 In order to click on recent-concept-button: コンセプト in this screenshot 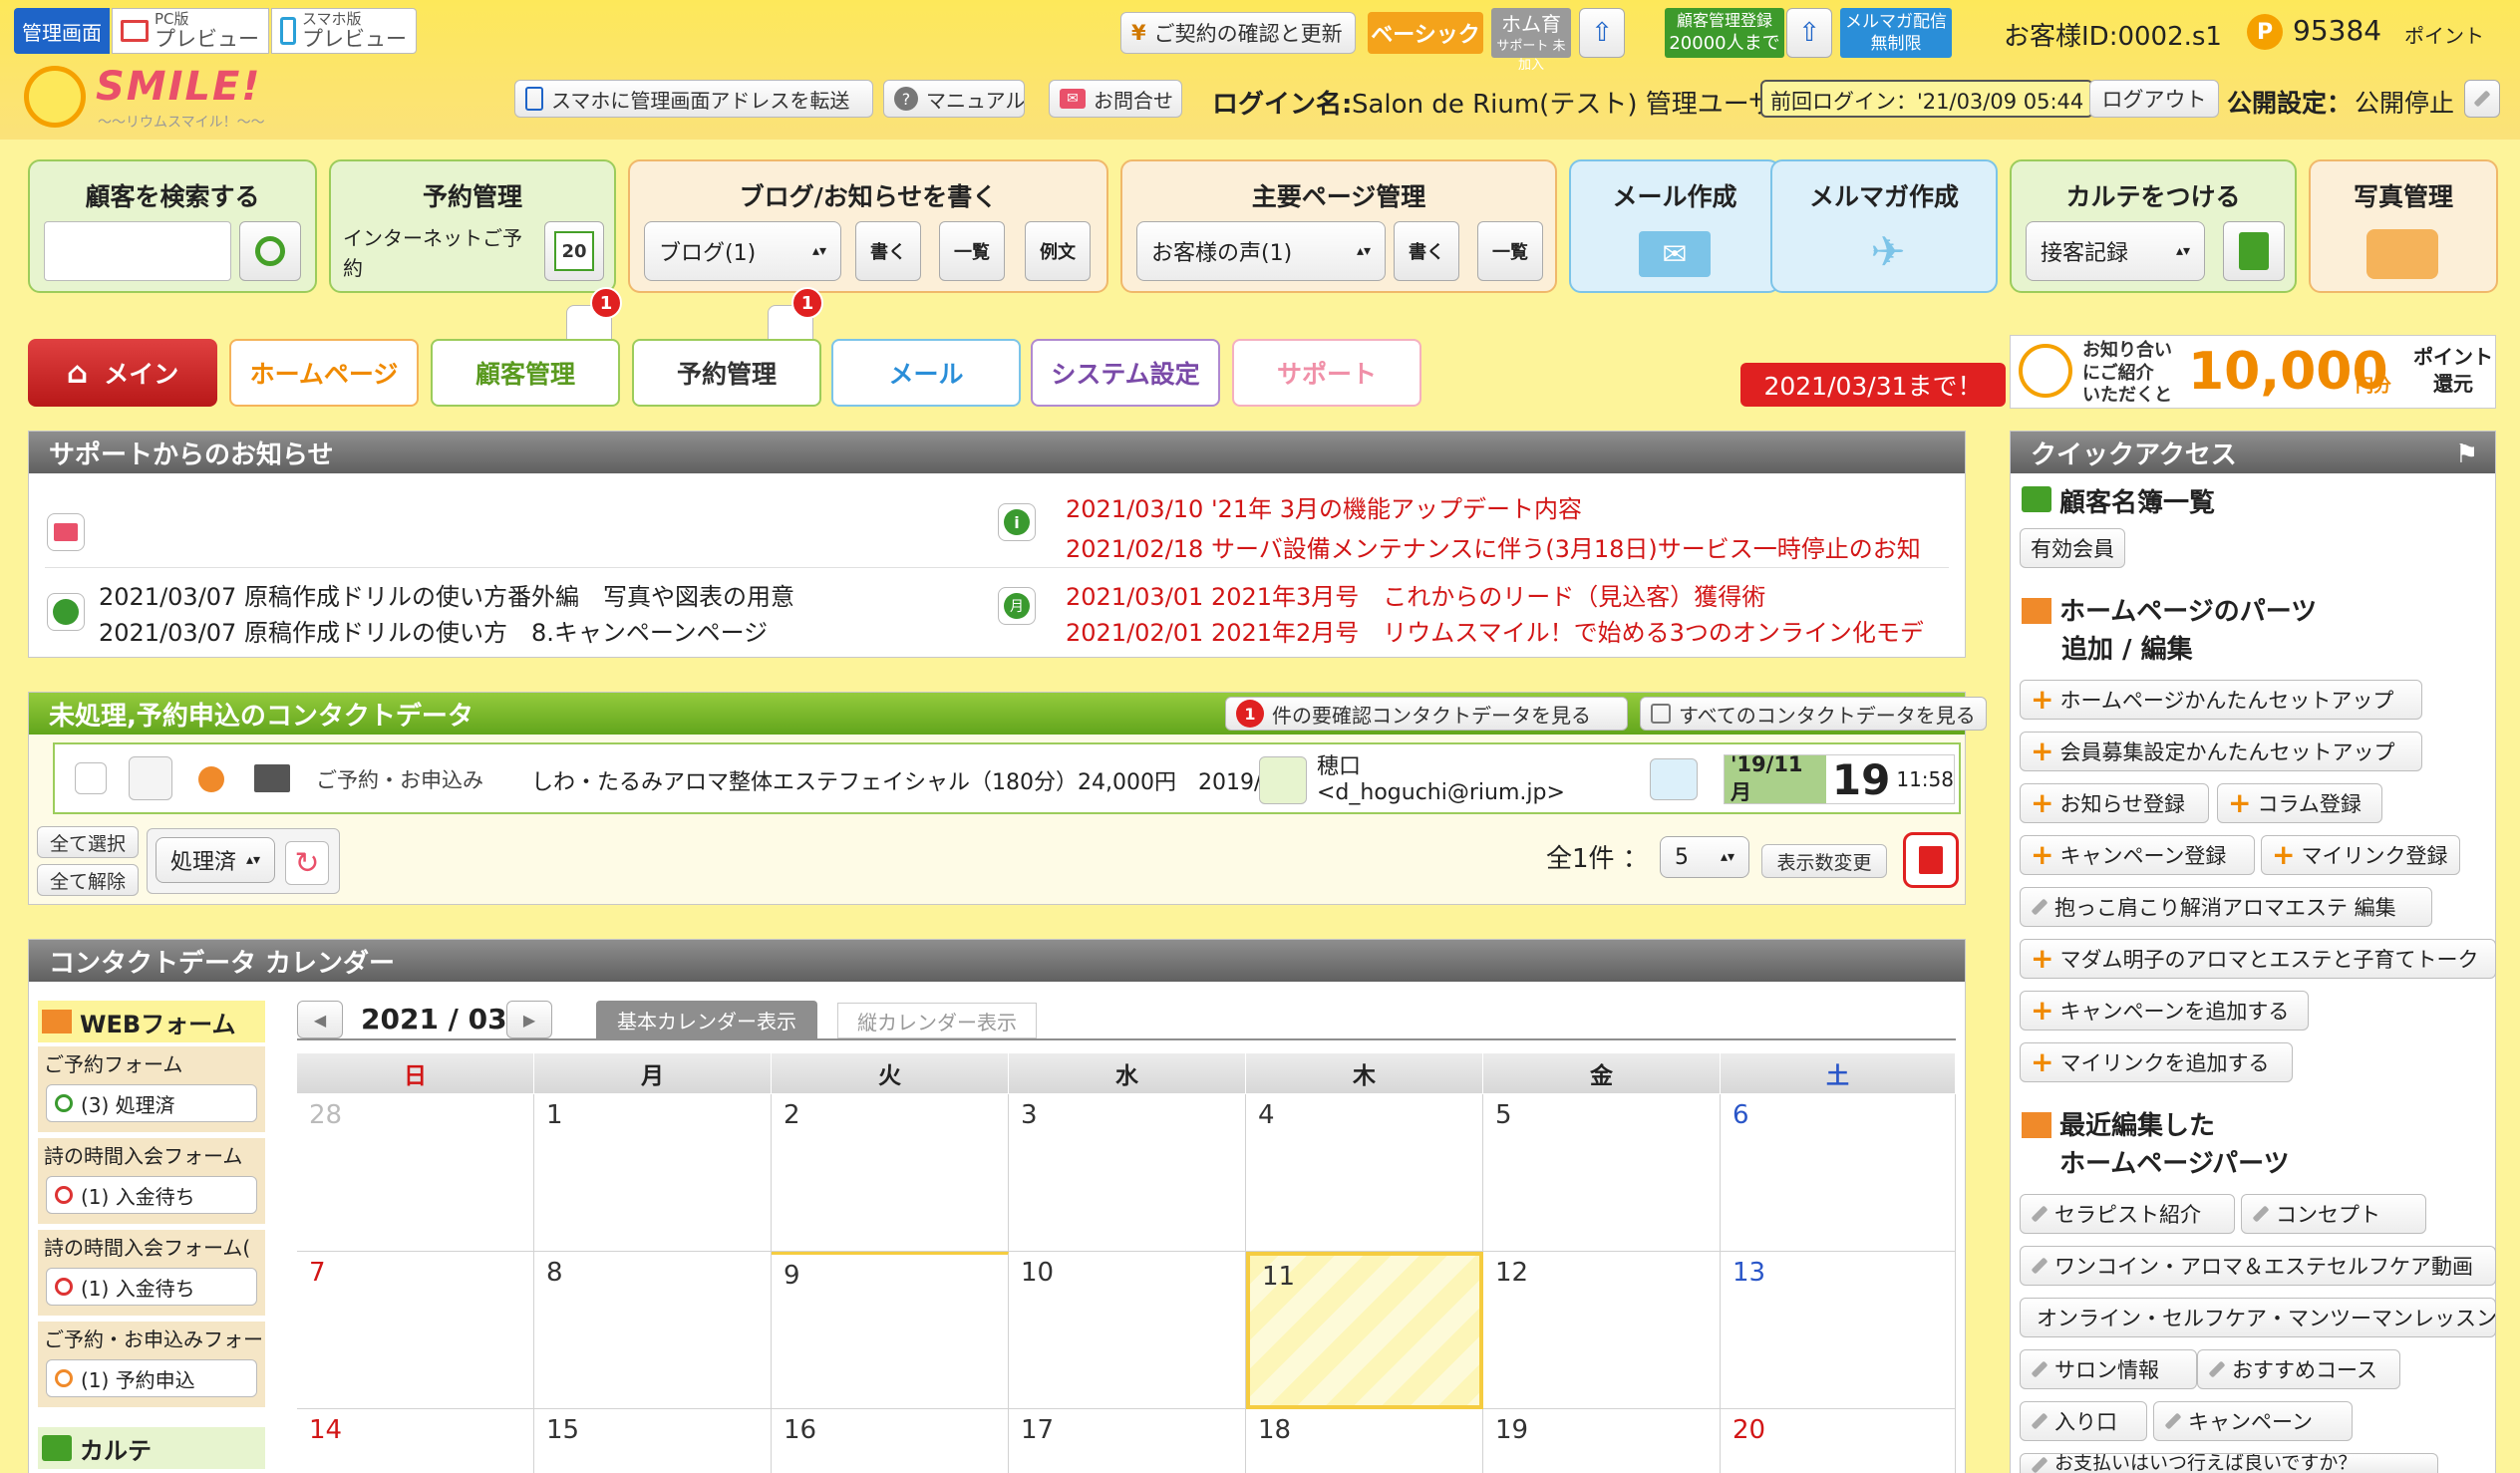, I will do `click(2333, 1214)`.